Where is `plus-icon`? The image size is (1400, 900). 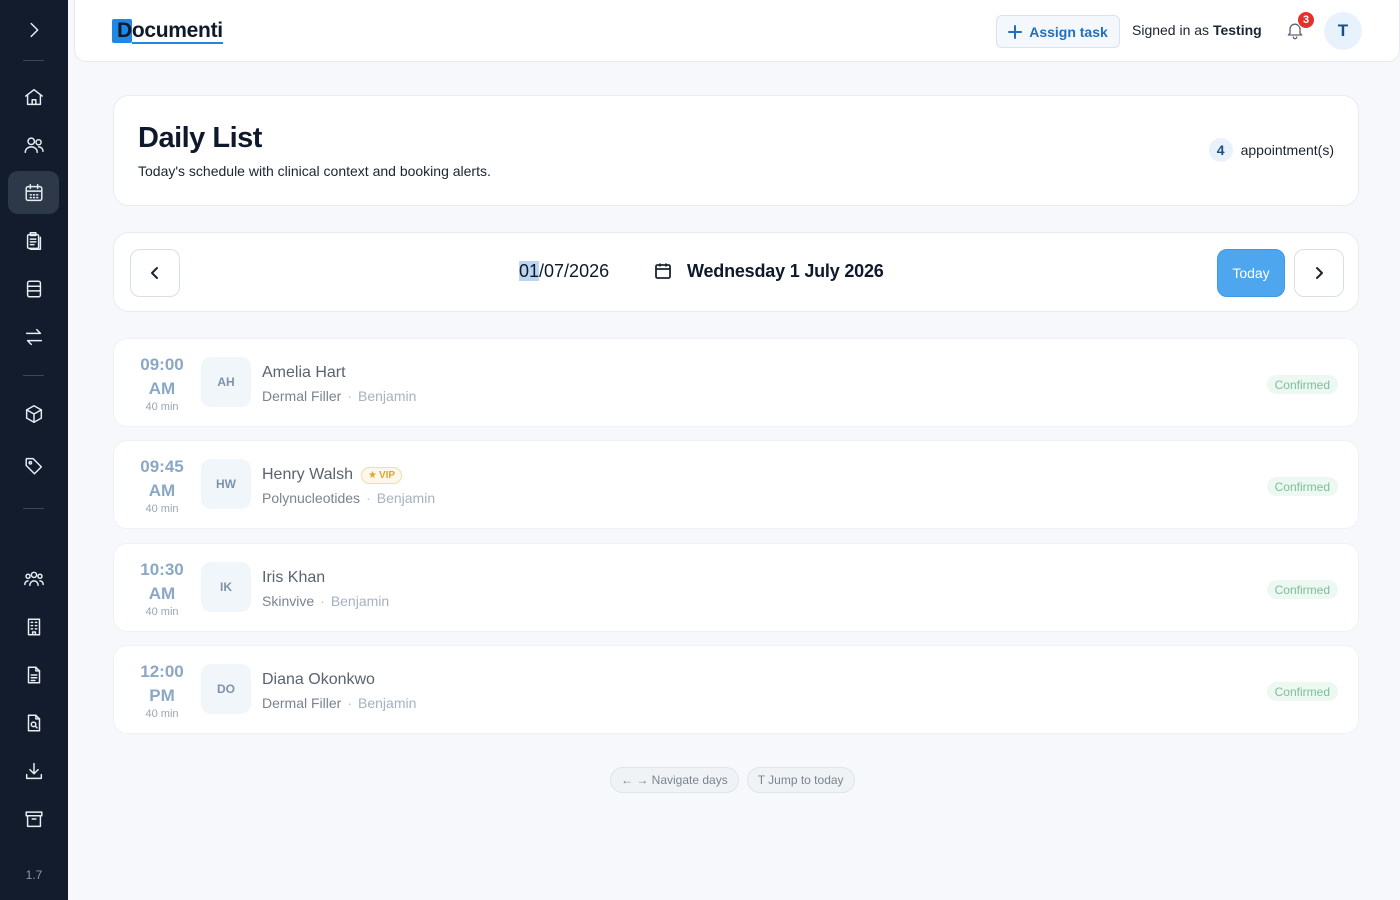
plus-icon is located at coordinates (1015, 31).